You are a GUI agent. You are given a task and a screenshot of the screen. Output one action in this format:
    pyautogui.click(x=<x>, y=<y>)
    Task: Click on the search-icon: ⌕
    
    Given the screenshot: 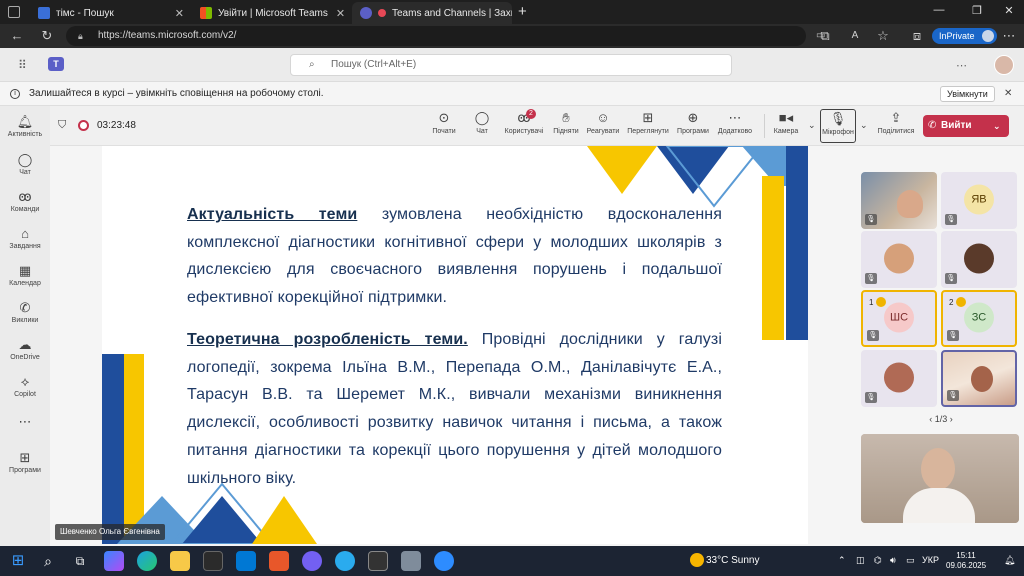 What is the action you would take?
    pyautogui.click(x=48, y=561)
    